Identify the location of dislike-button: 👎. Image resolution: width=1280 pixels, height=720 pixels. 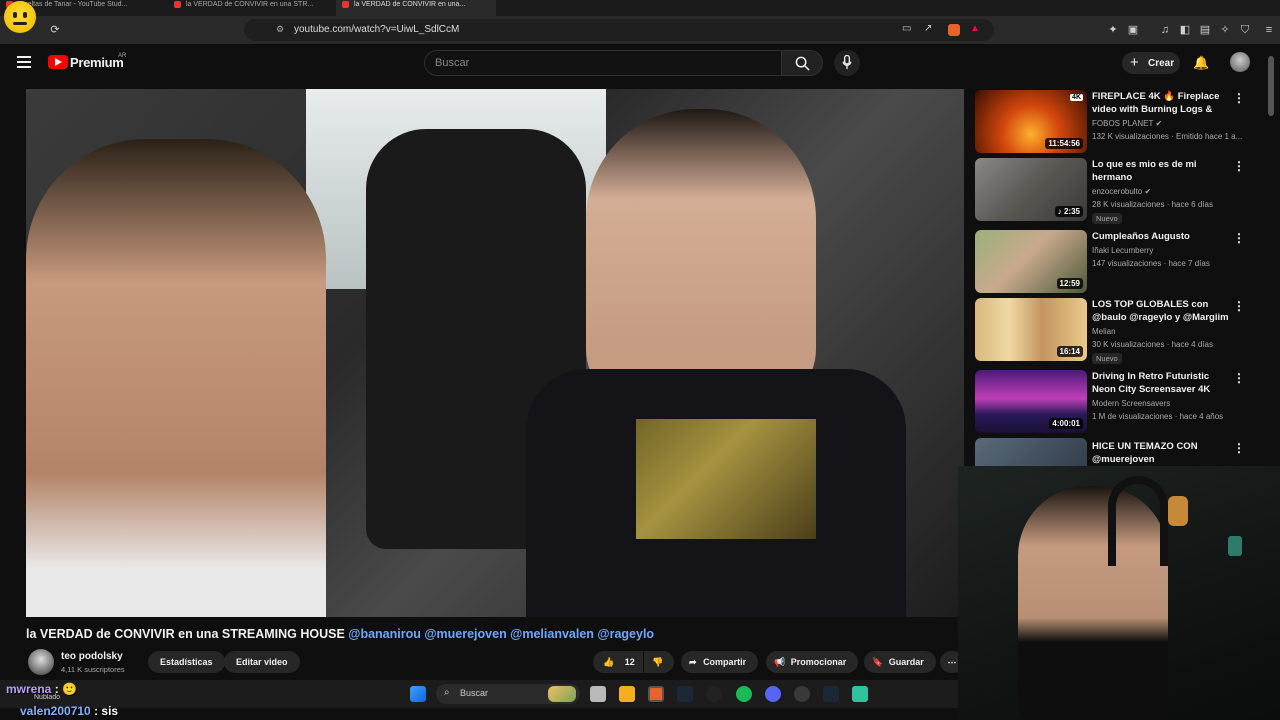
(659, 662).